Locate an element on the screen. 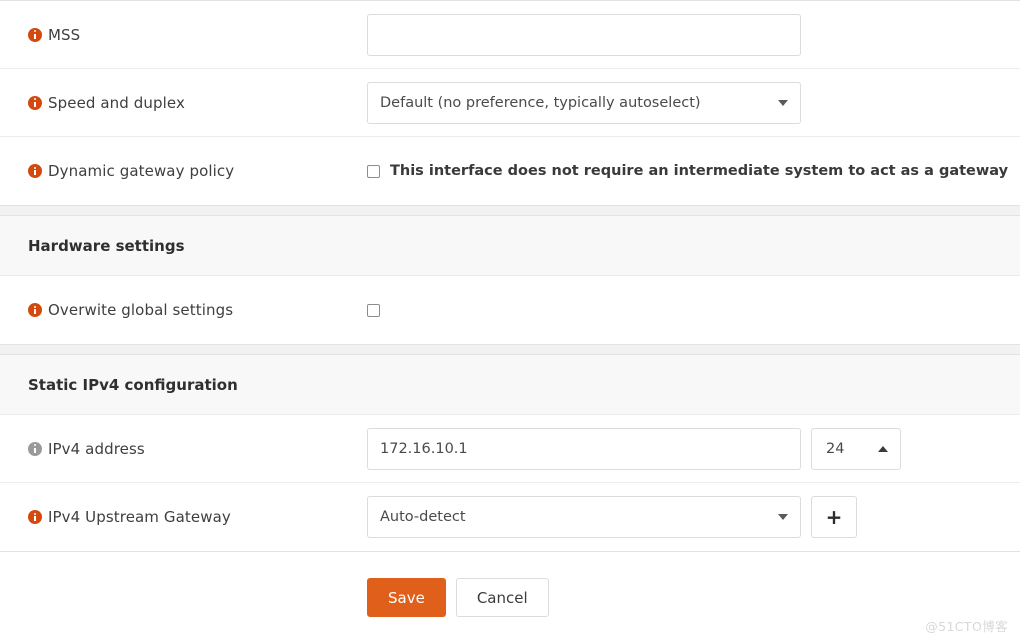 This screenshot has width=1020, height=643. label-speed-and-duplex: Speed and duplex is located at coordinates (183, 103).